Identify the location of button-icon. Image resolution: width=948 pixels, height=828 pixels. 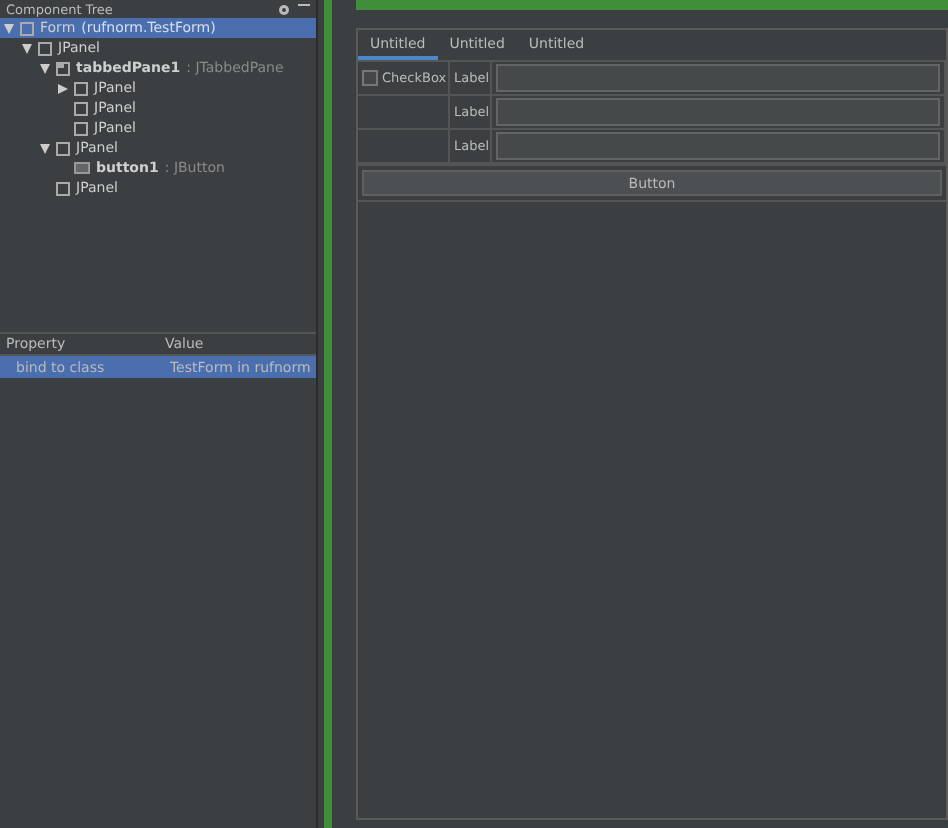
(82, 168).